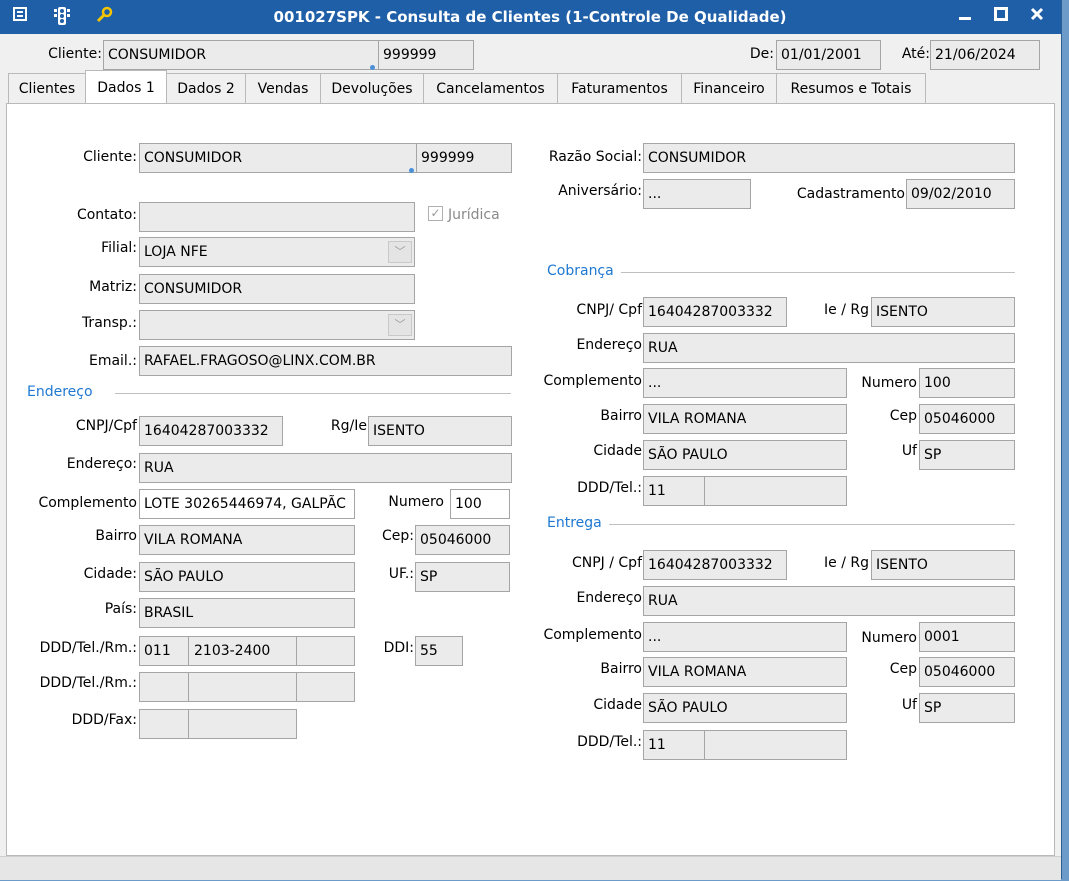 The width and height of the screenshot is (1069, 881). What do you see at coordinates (592, 635) in the screenshot?
I see `entrega-complemento-label: Complemento` at bounding box center [592, 635].